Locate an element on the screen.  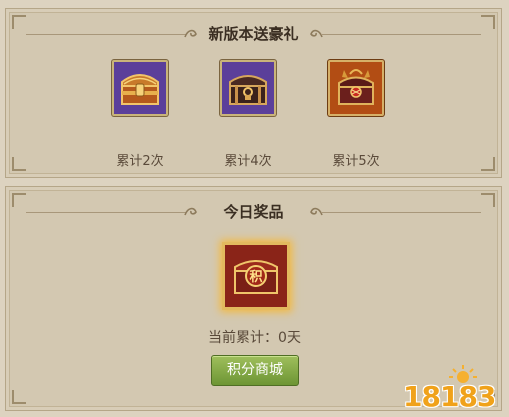
reward-label: 累计5次 is located at coordinates (356, 161).